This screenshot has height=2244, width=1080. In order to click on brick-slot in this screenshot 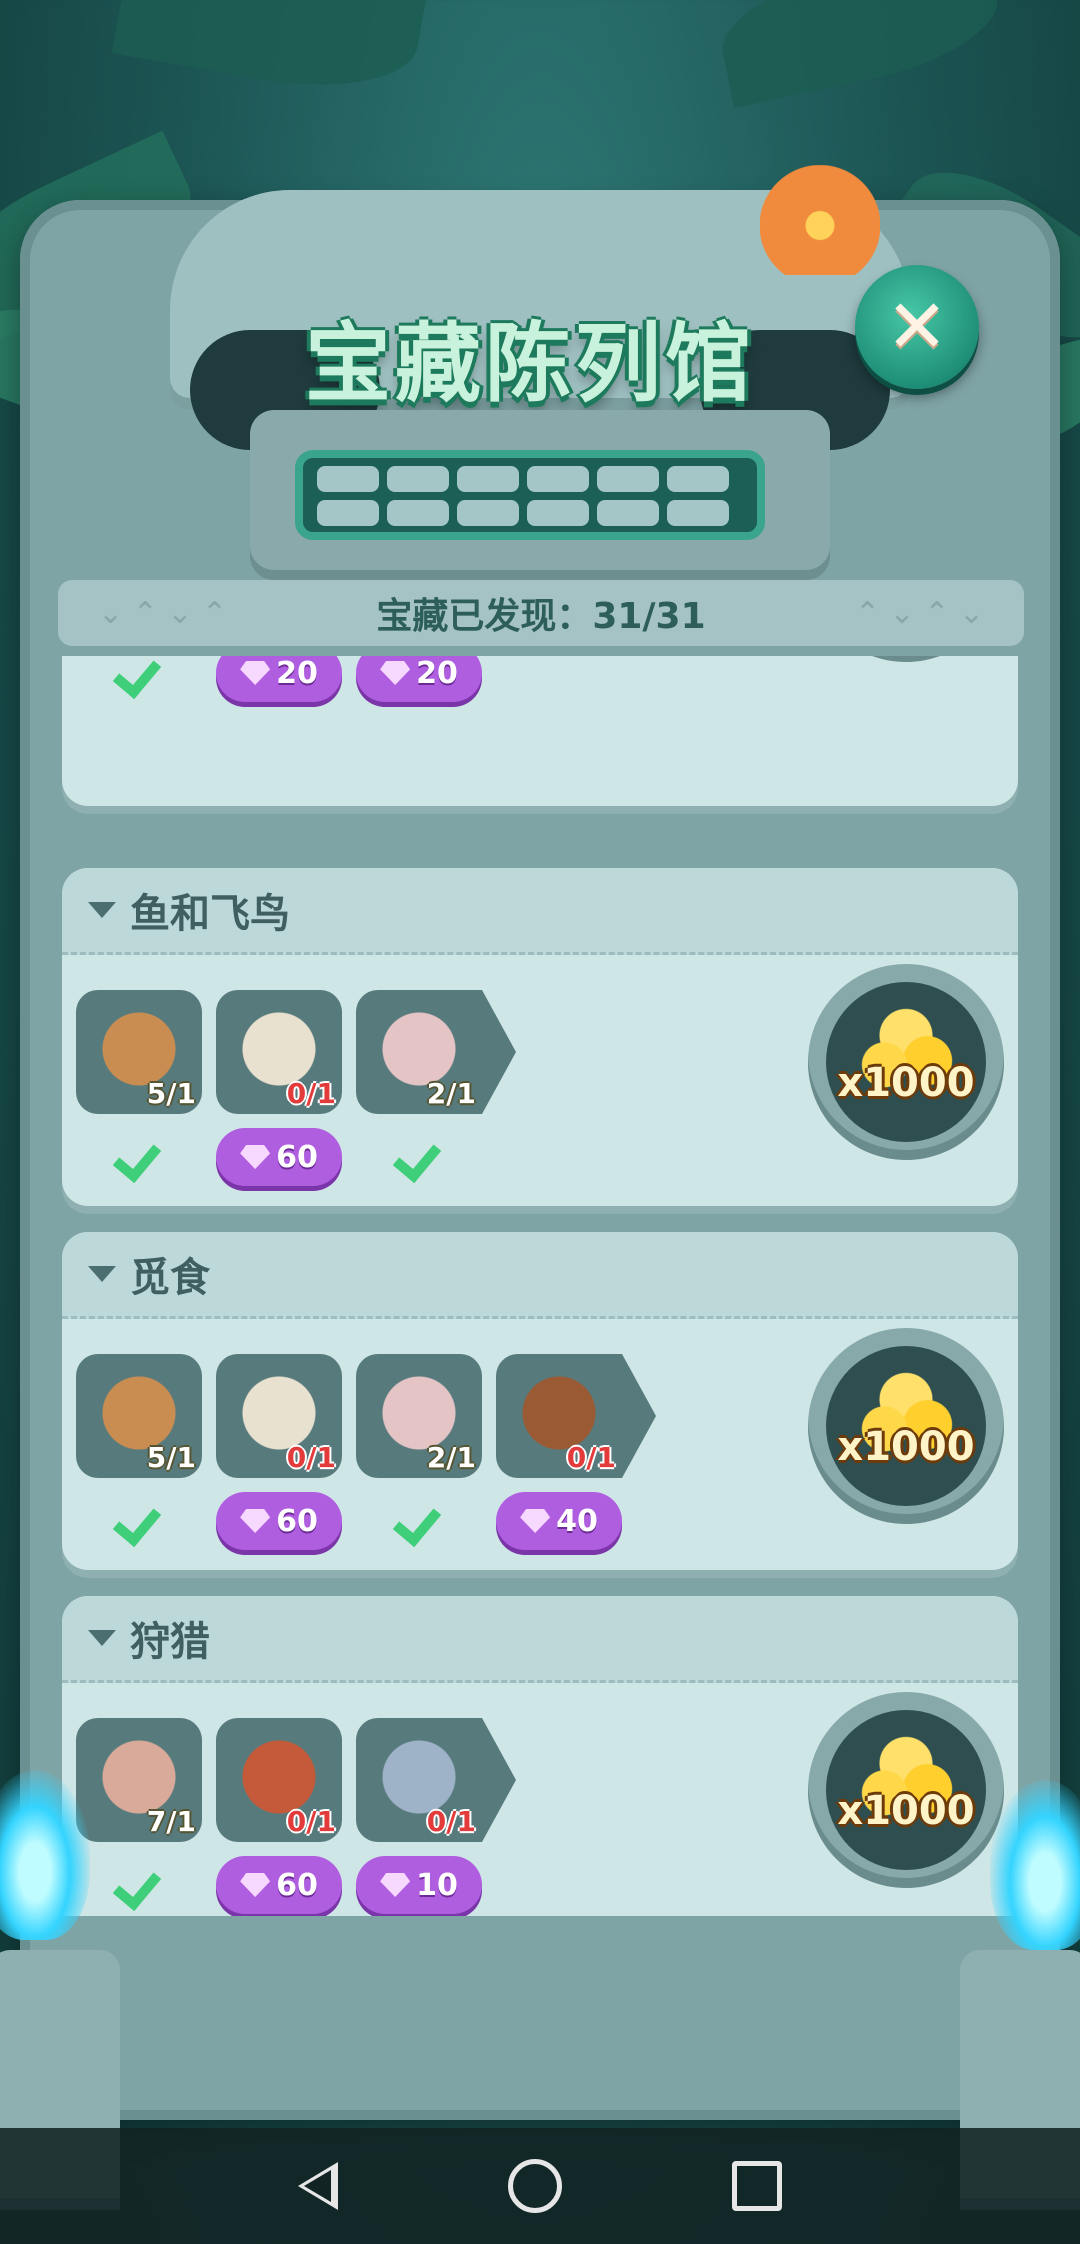, I will do `click(530, 495)`.